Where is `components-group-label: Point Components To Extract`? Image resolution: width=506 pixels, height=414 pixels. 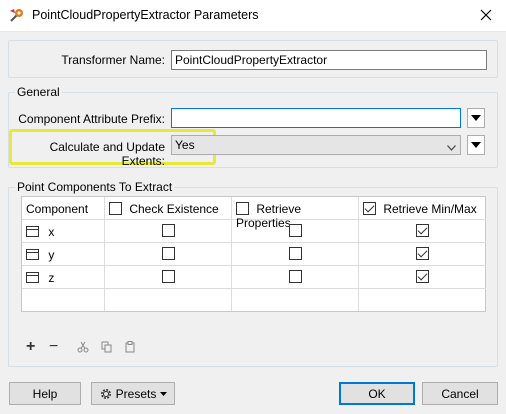 components-group-label: Point Components To Extract is located at coordinates (95, 187).